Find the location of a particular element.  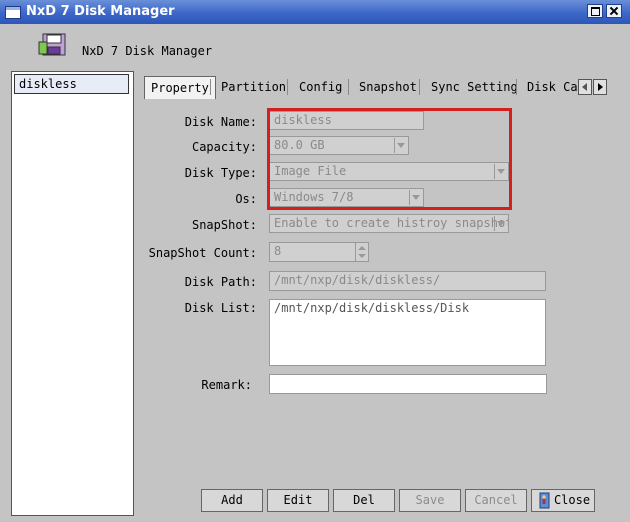

tab-scroll-right-button is located at coordinates (600, 87).